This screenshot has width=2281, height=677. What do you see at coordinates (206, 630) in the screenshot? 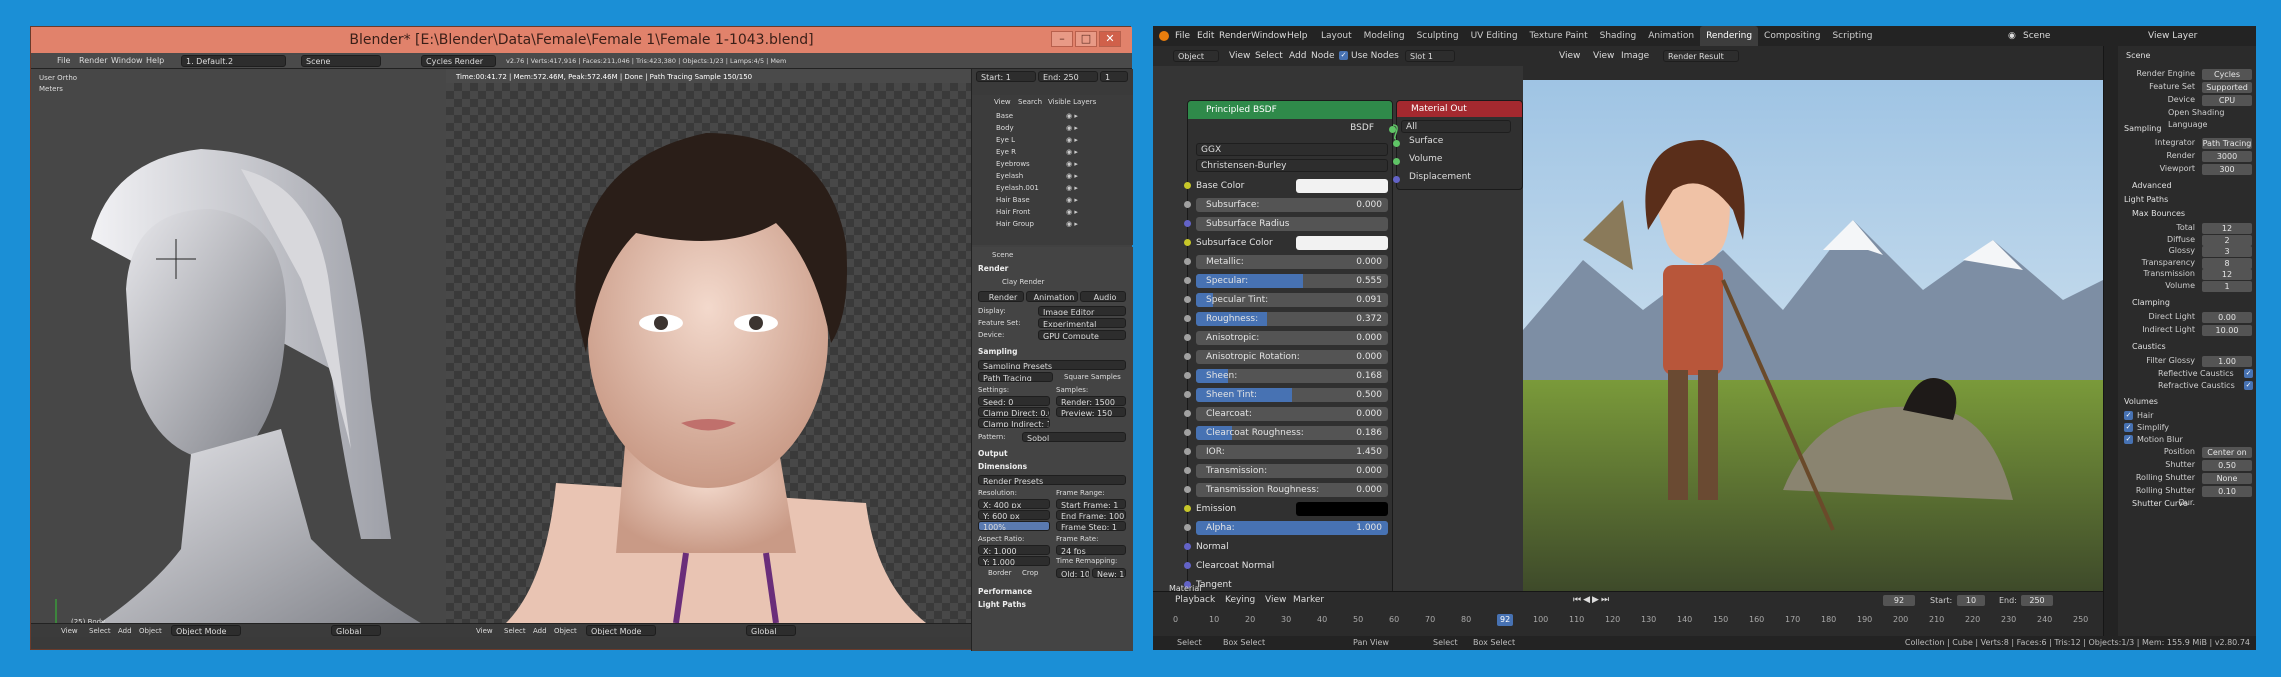
I see `mode-select: Object Mode` at bounding box center [206, 630].